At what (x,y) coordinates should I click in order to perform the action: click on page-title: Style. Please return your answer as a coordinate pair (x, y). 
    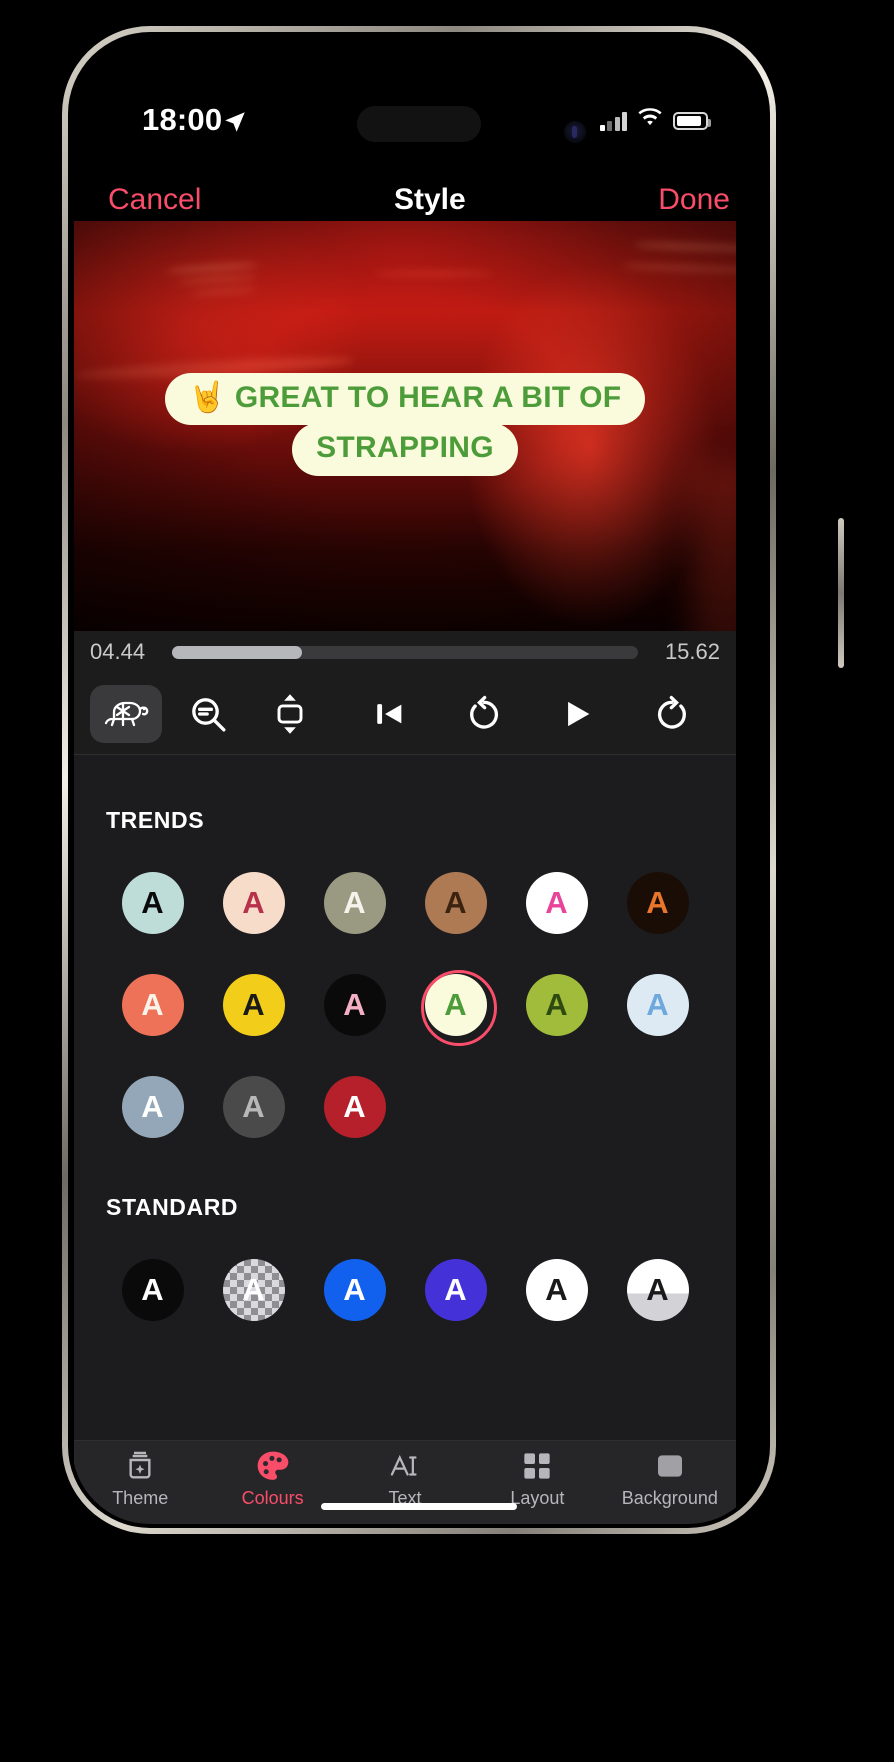
    Looking at the image, I should click on (429, 199).